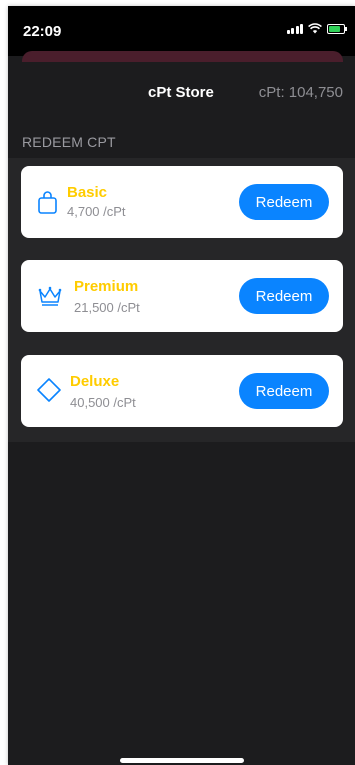  What do you see at coordinates (182, 391) in the screenshot?
I see `list-item-deluxe: Deluxe 40,500 /cPt Redeem` at bounding box center [182, 391].